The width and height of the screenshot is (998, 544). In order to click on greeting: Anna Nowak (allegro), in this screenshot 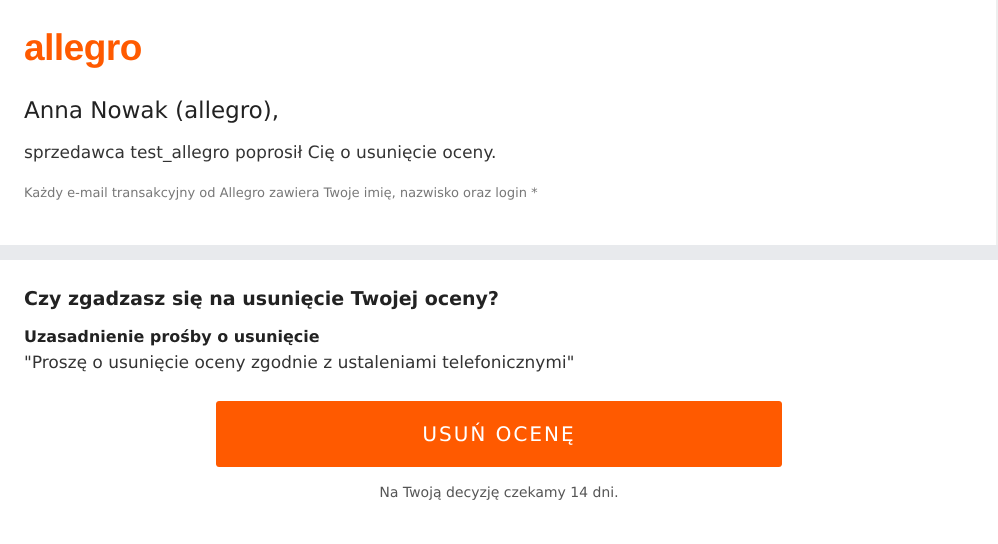, I will do `click(152, 111)`.